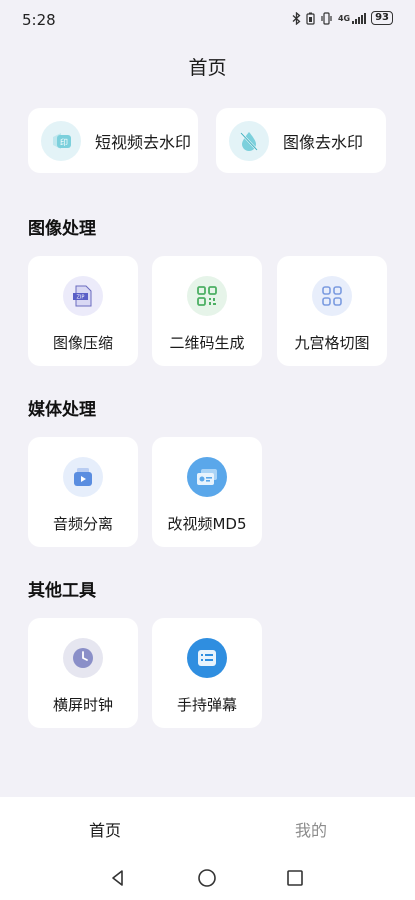 The image size is (415, 900). What do you see at coordinates (39, 20) in the screenshot?
I see `status-time: 5:28` at bounding box center [39, 20].